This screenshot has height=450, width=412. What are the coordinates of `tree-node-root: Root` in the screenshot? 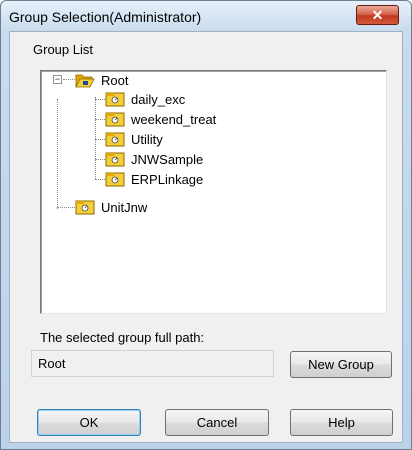 It's located at (101, 80).